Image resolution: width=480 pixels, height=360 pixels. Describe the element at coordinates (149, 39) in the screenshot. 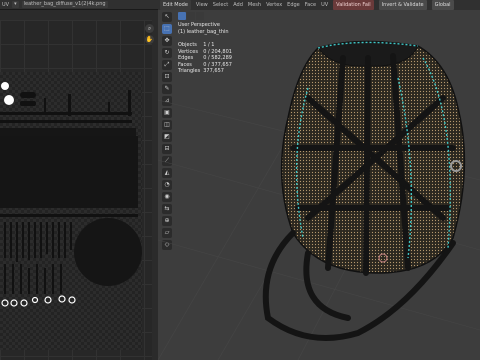

I see `hand-icon: ✋` at that location.